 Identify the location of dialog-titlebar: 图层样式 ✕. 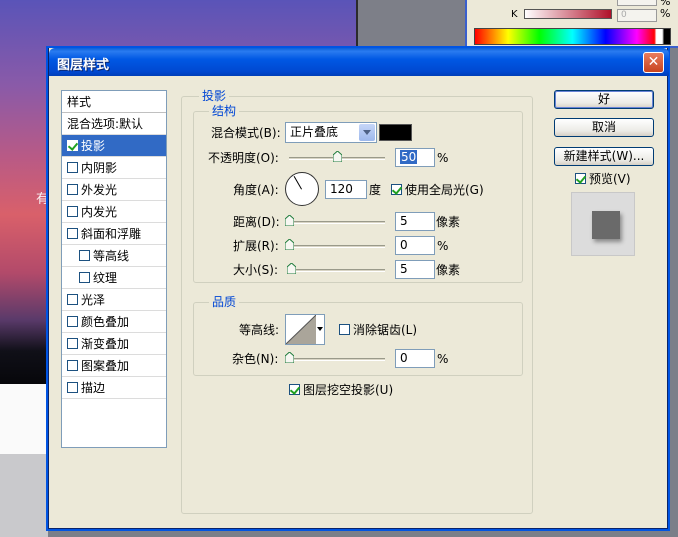
(359, 62).